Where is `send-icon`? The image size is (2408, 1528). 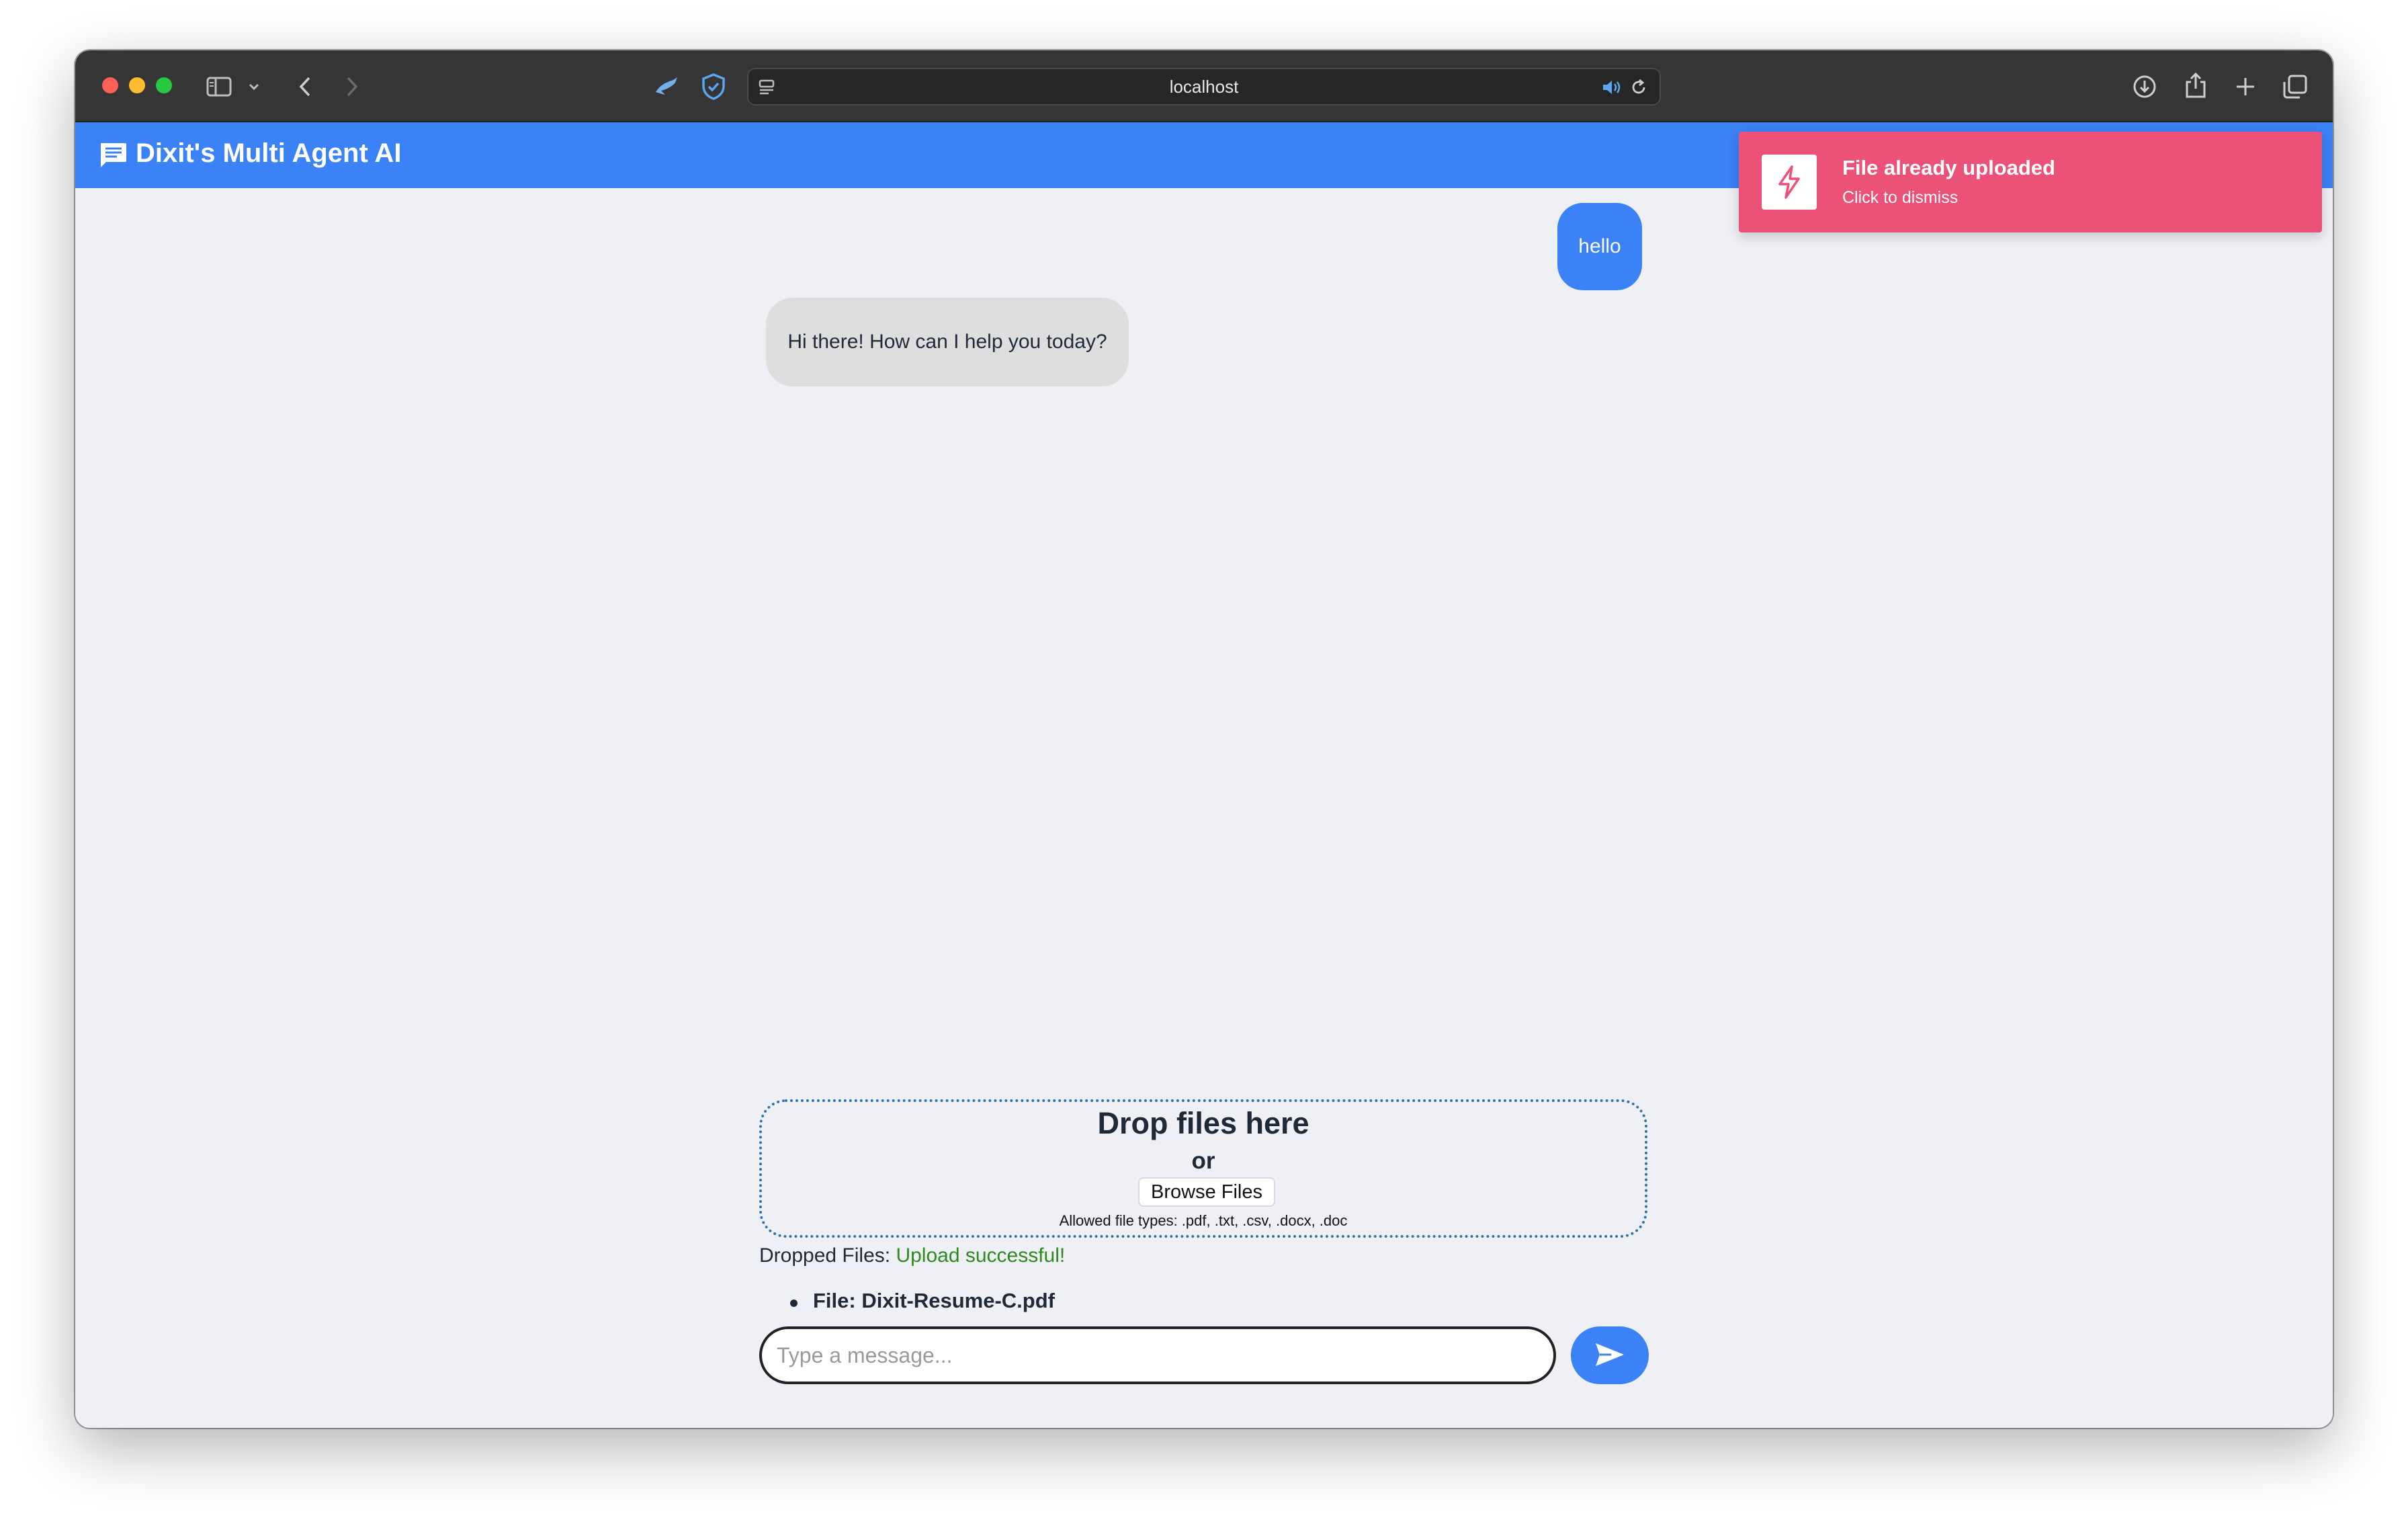 send-icon is located at coordinates (1610, 1355).